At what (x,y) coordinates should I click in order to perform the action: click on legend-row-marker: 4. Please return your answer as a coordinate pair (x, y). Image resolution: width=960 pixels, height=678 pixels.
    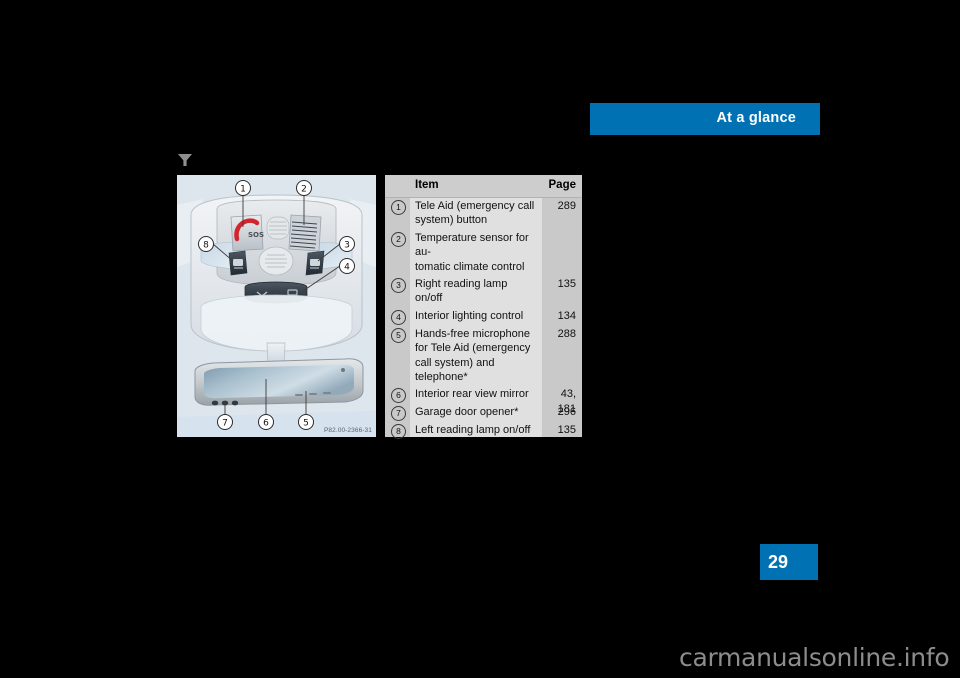
    Looking at the image, I should click on (398, 317).